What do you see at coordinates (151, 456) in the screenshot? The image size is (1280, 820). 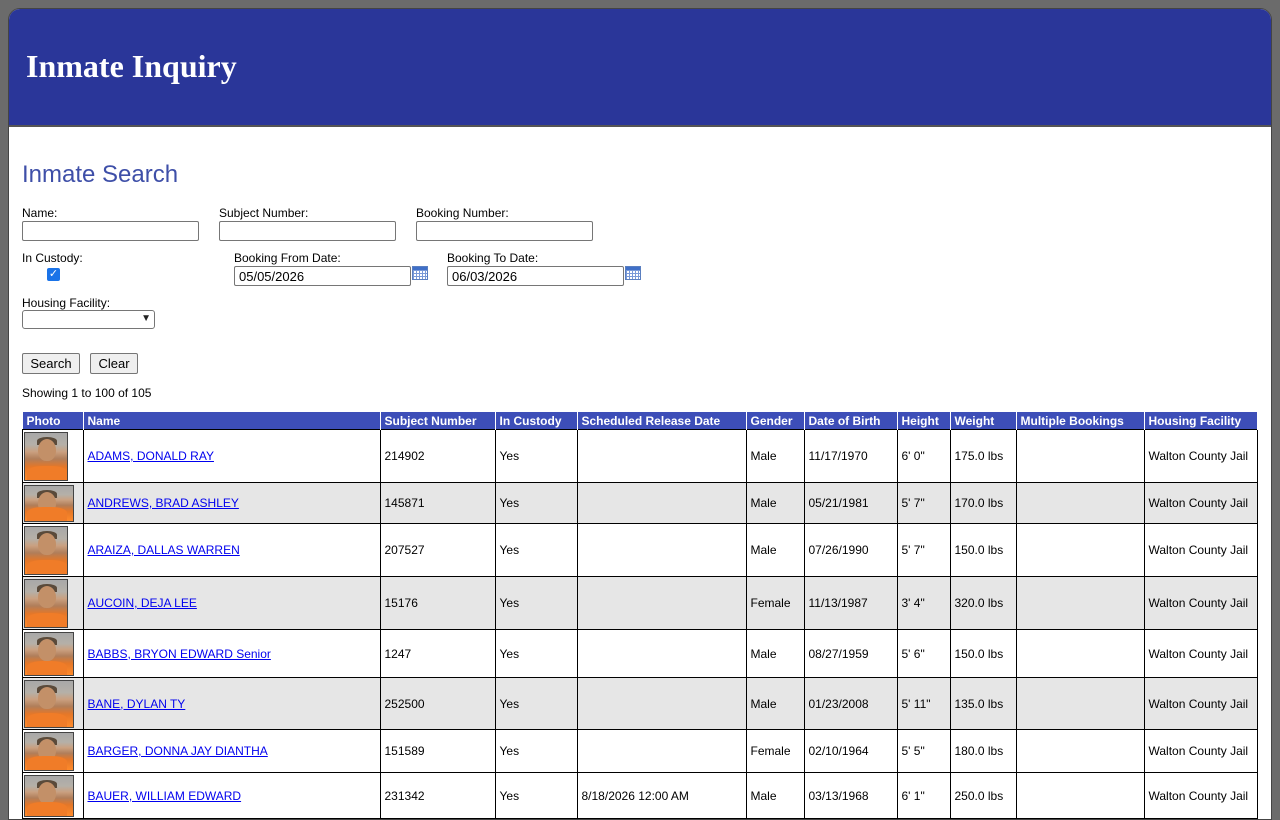 I see `inmate-name-link: ADAMS, DONALD RAY` at bounding box center [151, 456].